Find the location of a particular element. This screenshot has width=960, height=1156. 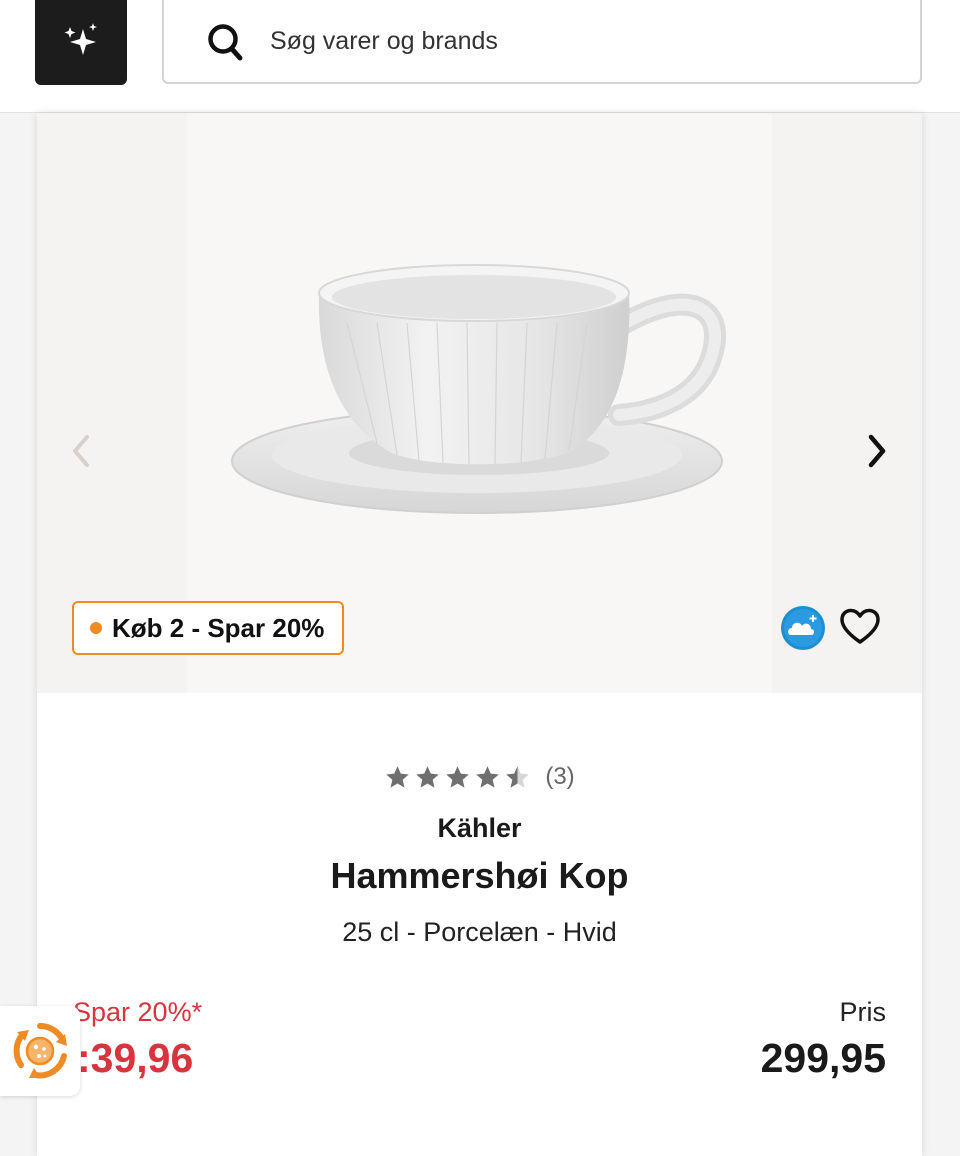

rating: (3) is located at coordinates (479, 777).